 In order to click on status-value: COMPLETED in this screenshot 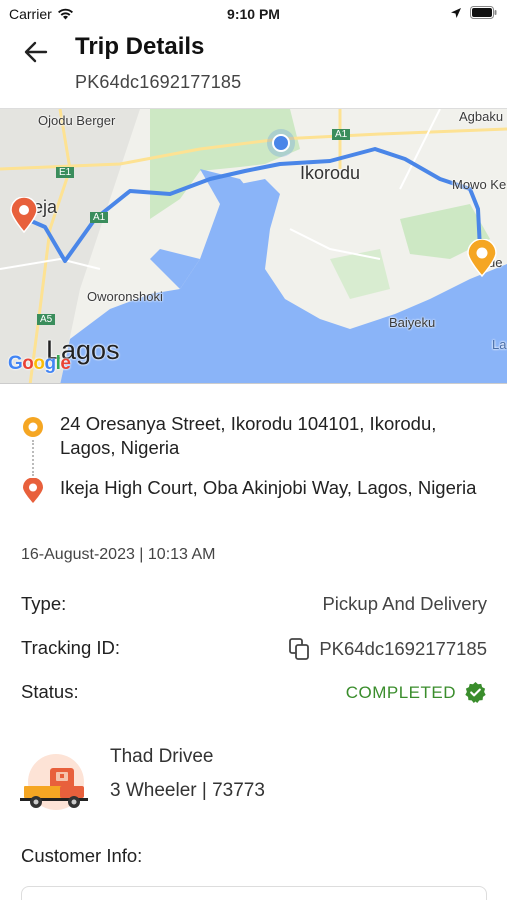, I will do `click(400, 692)`.